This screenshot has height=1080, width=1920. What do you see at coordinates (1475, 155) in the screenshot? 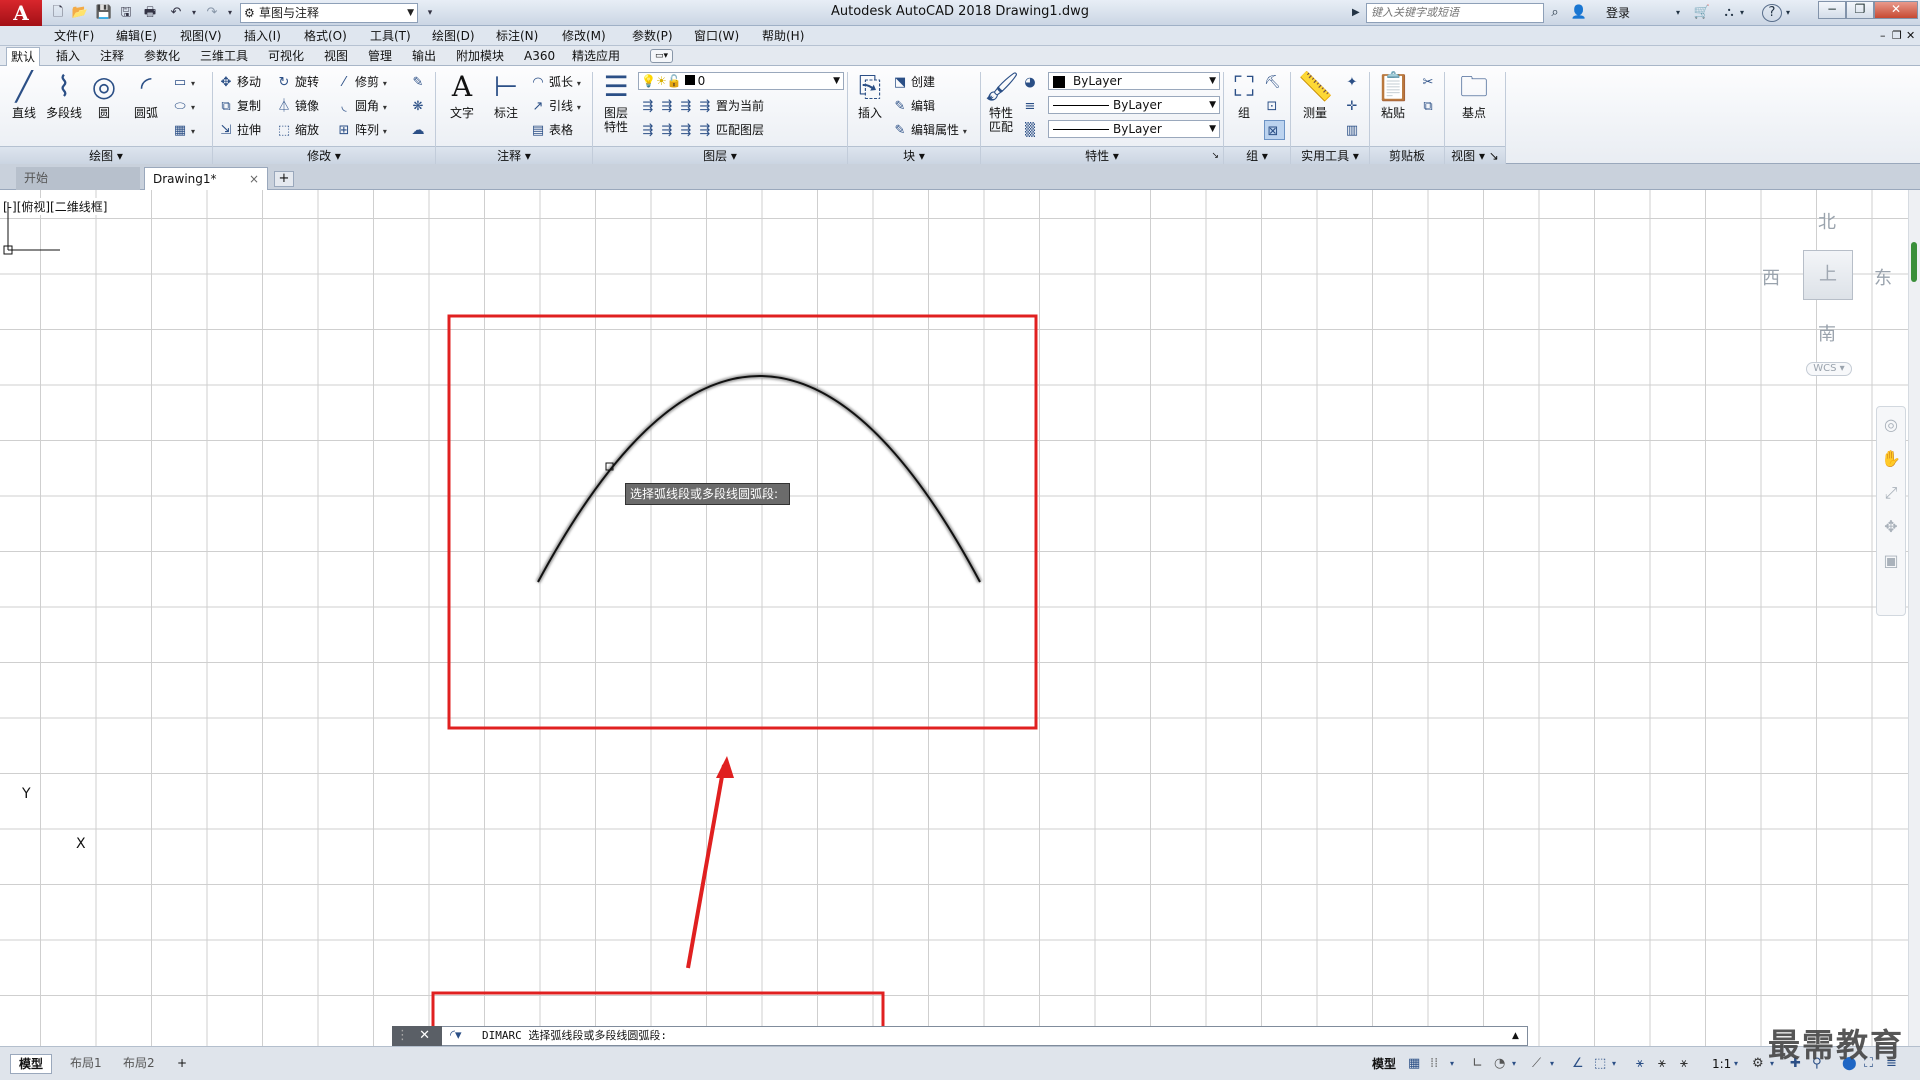
I see `panel-view-title: 视图 ▾ ↘` at bounding box center [1475, 155].